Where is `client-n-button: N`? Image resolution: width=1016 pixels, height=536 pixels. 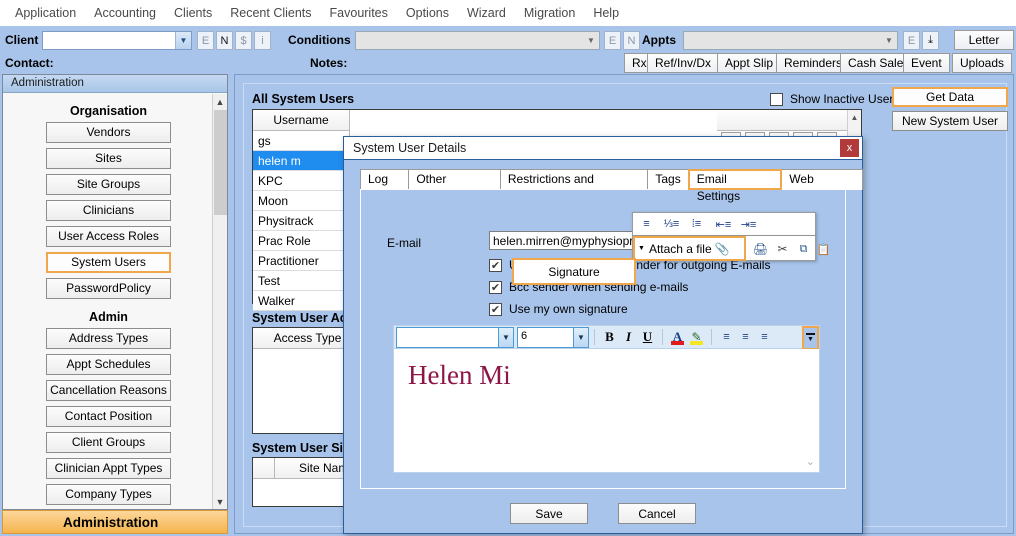 client-n-button: N is located at coordinates (224, 40).